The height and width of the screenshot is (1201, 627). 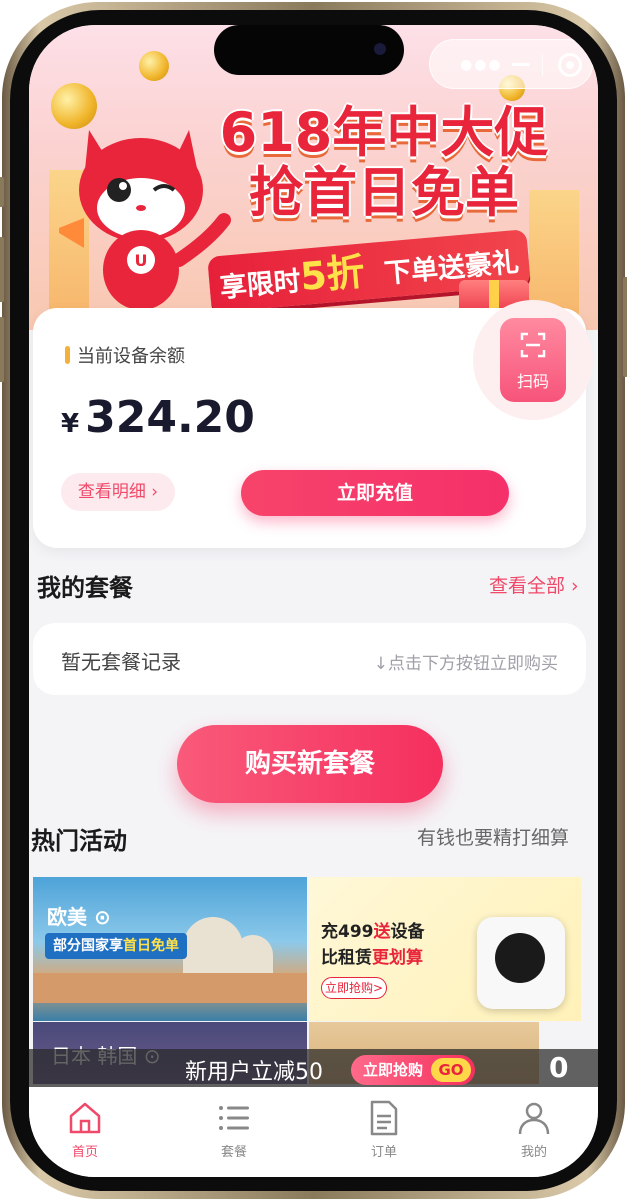 What do you see at coordinates (384, 132) in the screenshot?
I see `headline-line-1: 618年中大促` at bounding box center [384, 132].